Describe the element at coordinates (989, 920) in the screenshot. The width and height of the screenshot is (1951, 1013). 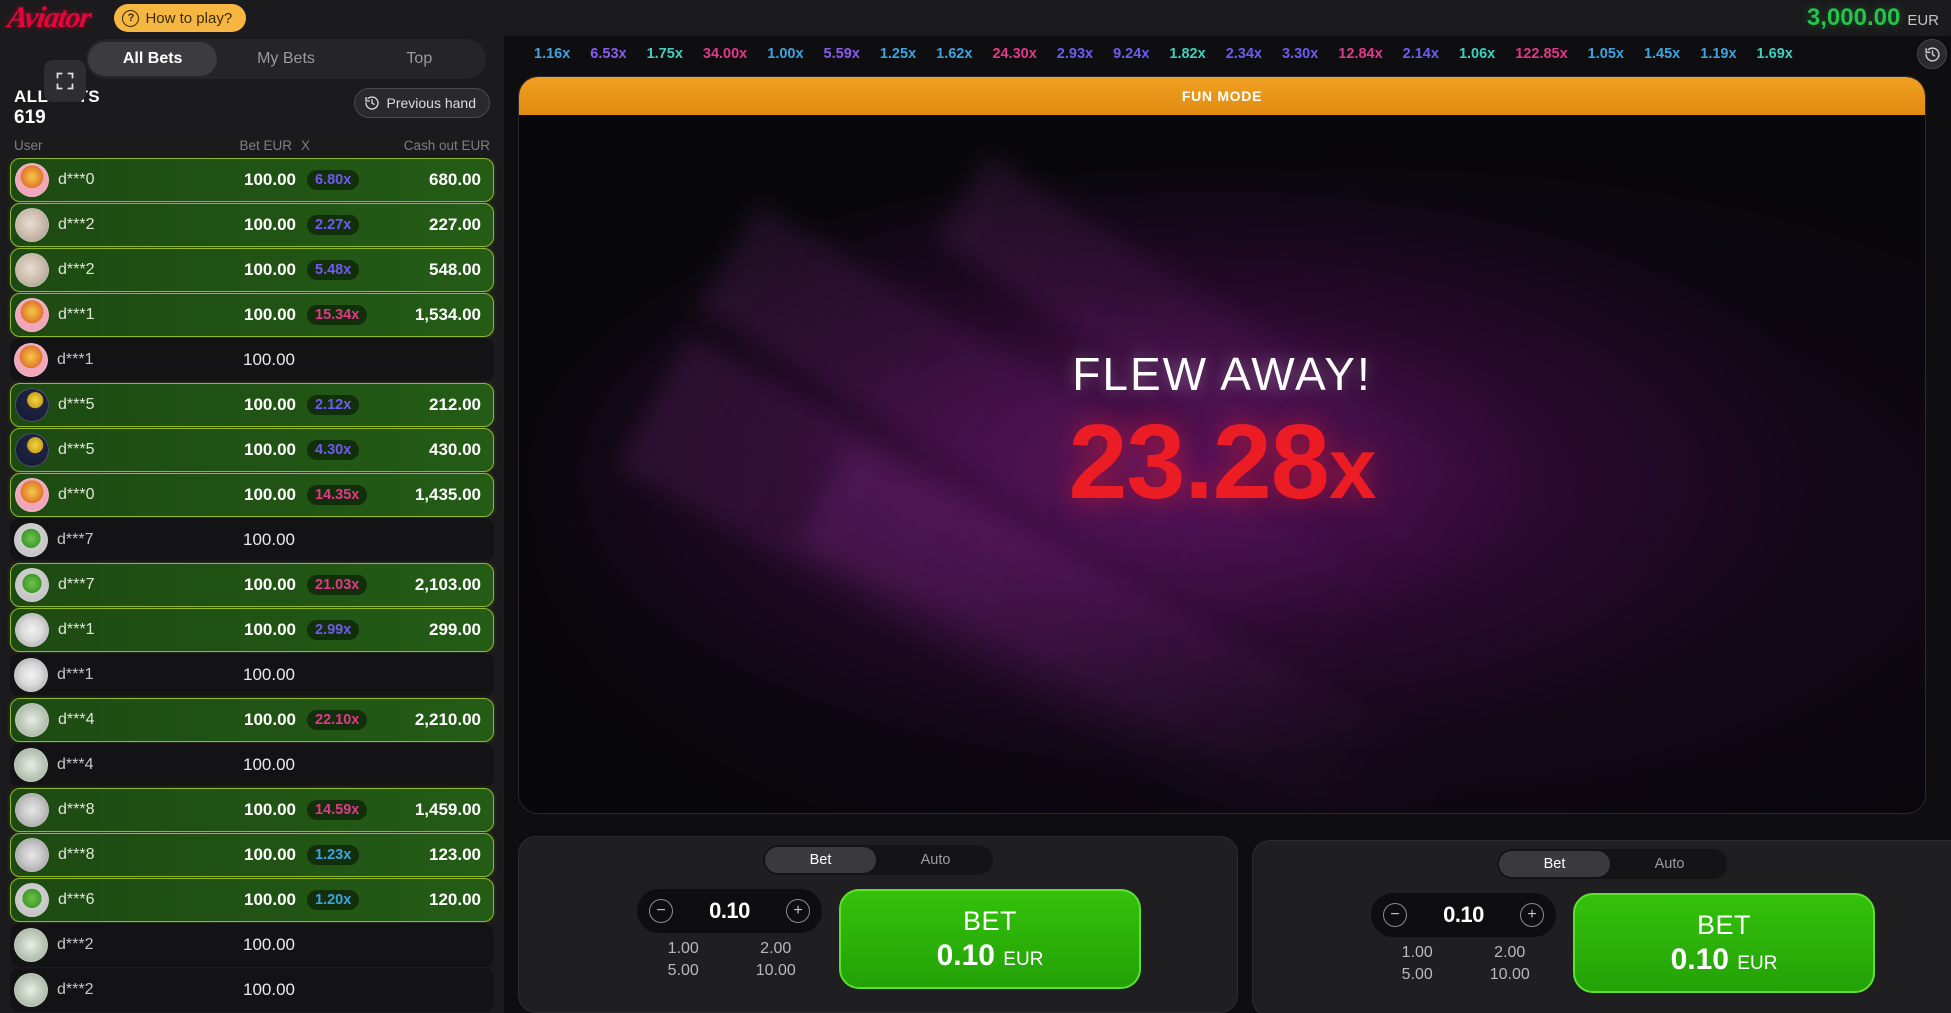
I see `place-bet-label-left: BET` at that location.